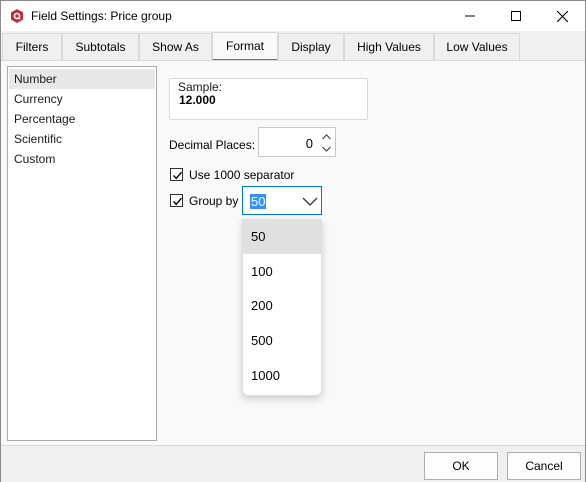  What do you see at coordinates (82, 99) in the screenshot?
I see `category-item-currency: Currency` at bounding box center [82, 99].